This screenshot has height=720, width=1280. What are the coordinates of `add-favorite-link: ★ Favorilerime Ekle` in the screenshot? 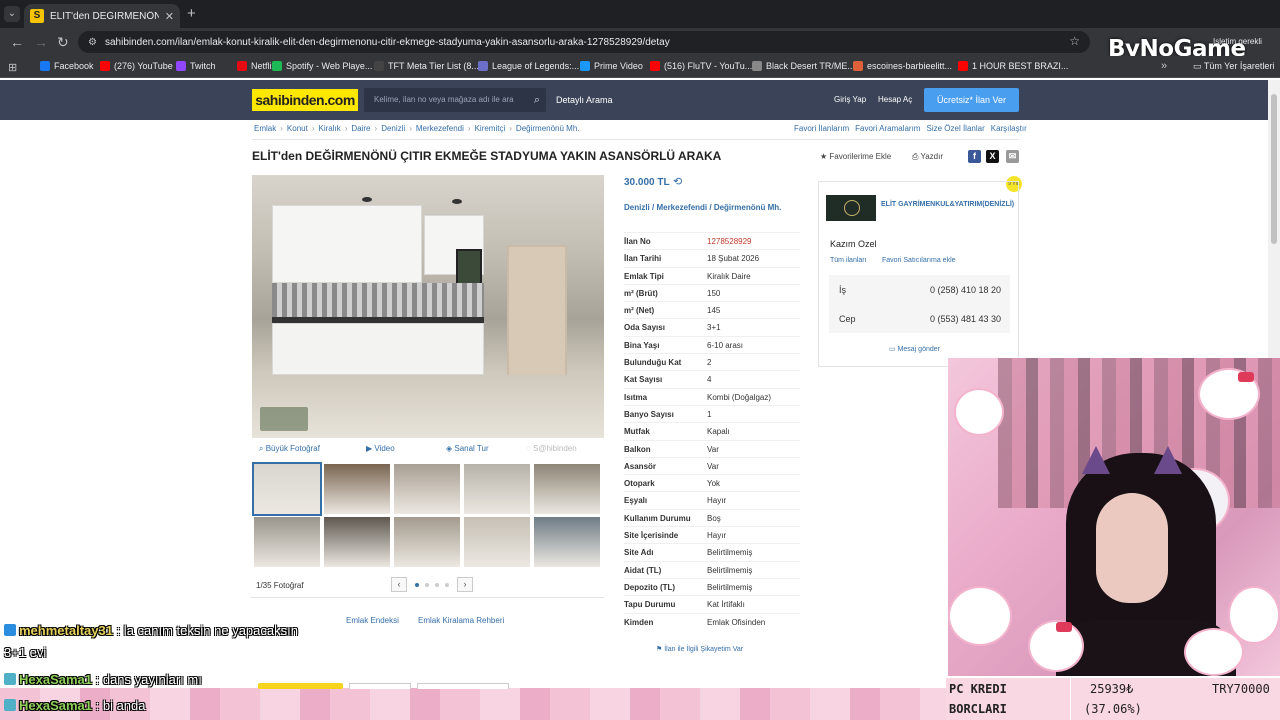 It's located at (855, 156).